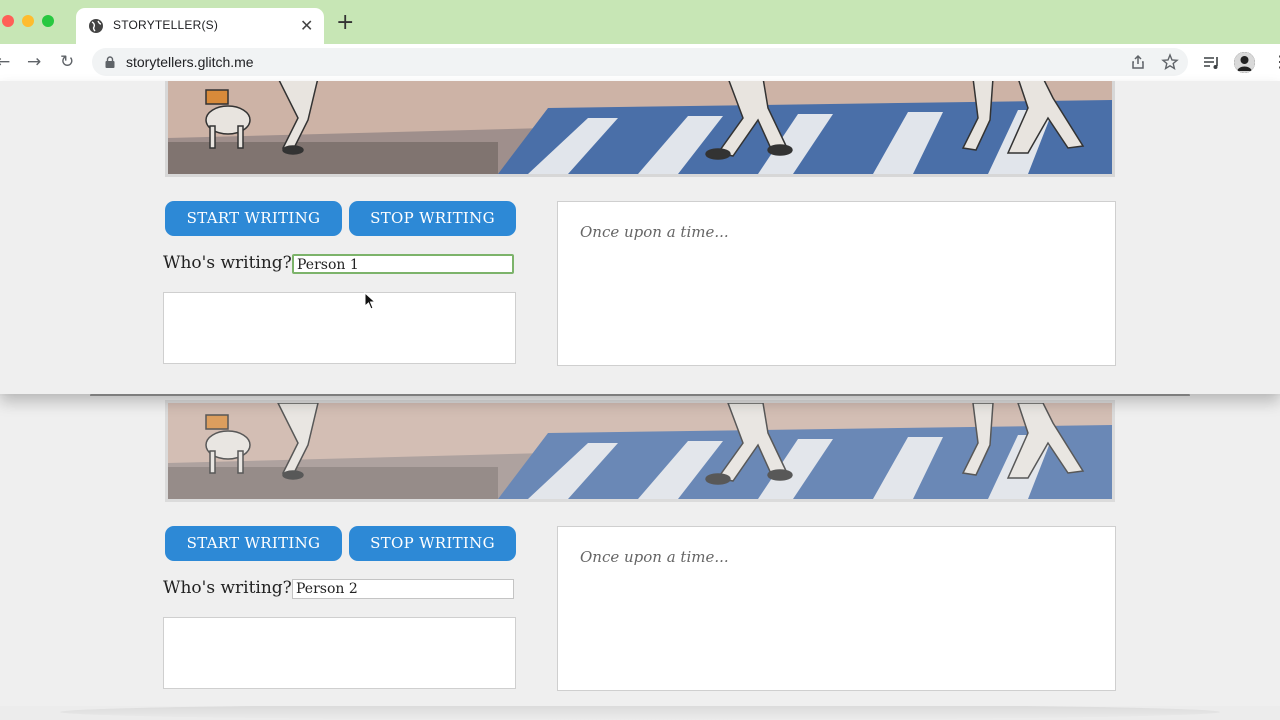  What do you see at coordinates (640, 22) in the screenshot?
I see `tab-strip: STORYTELLER(S) ✕ +` at bounding box center [640, 22].